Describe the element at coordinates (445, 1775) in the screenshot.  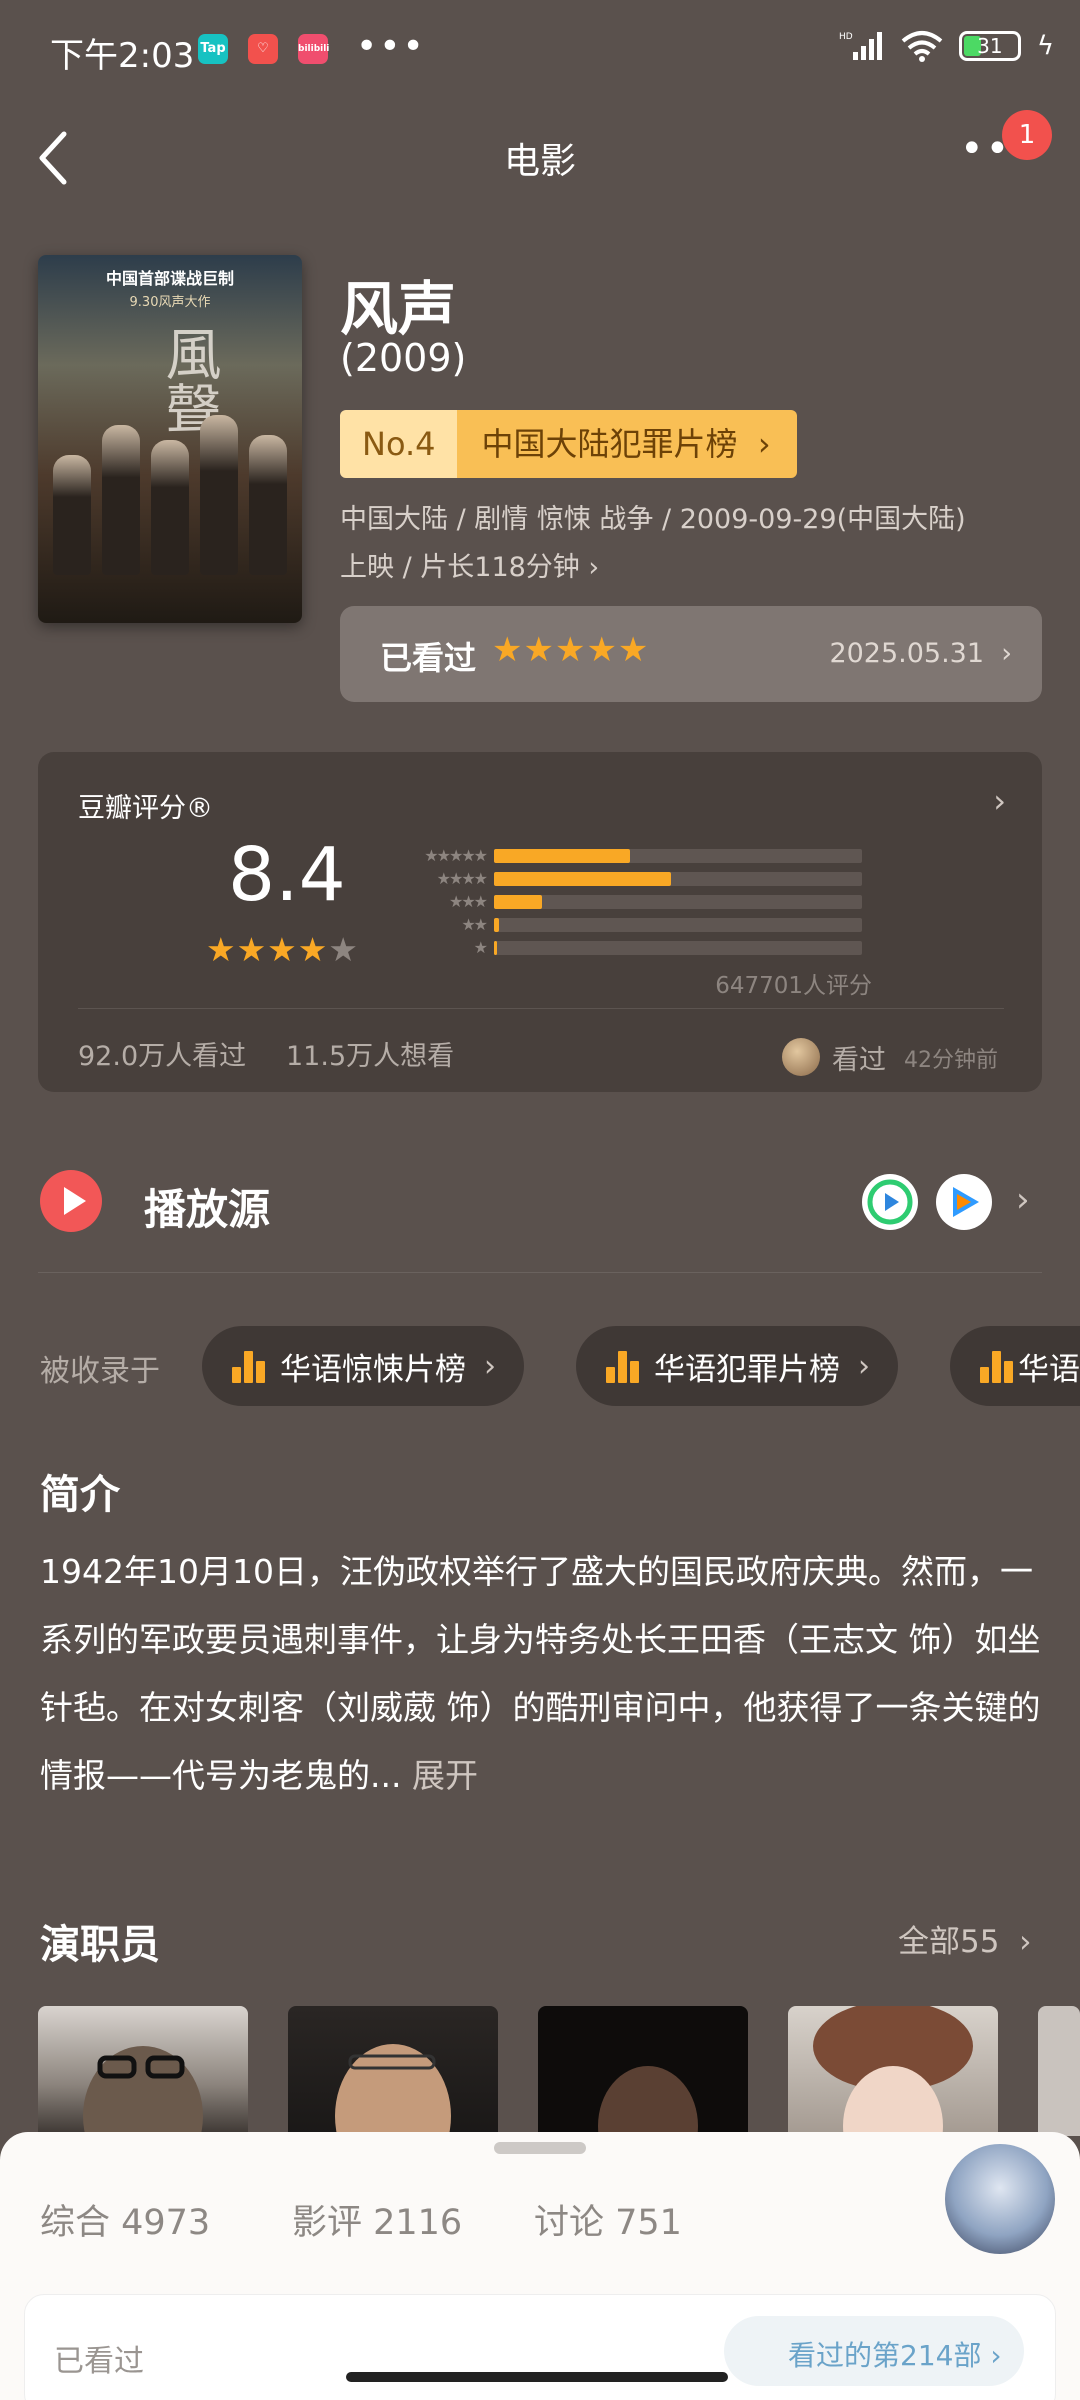
I see `expand-link: 展开` at that location.